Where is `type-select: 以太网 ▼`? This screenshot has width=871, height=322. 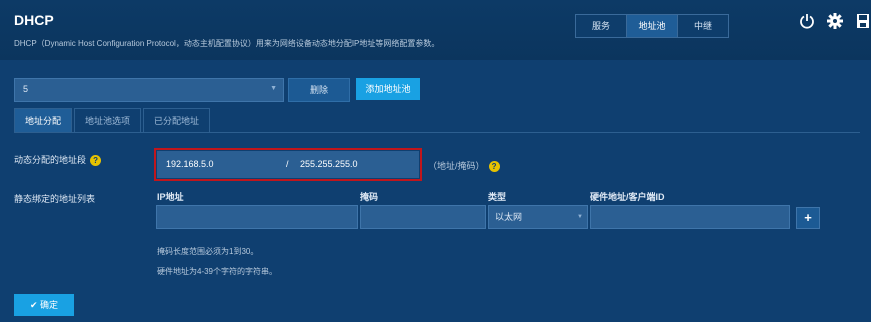 type-select: 以太网 ▼ is located at coordinates (538, 217).